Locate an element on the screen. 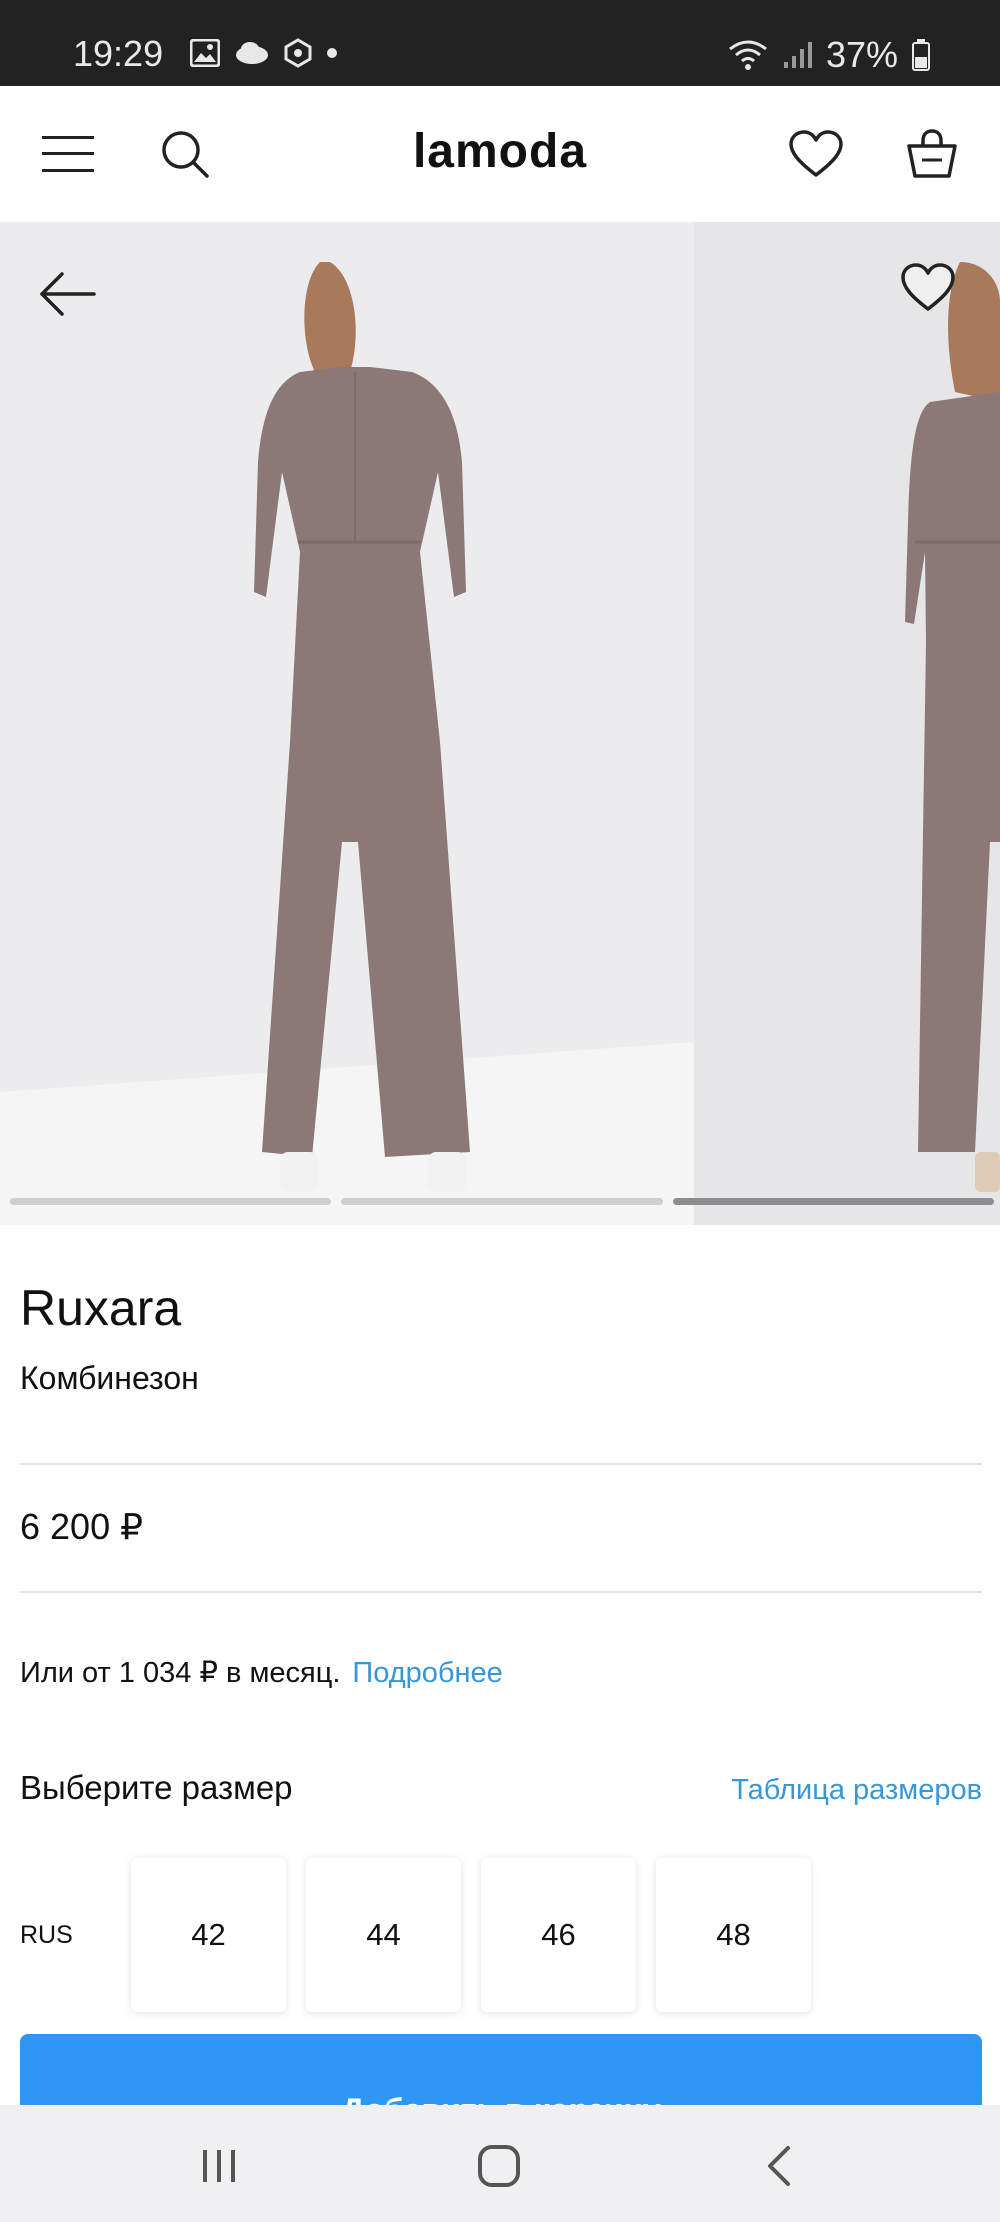  back-icon is located at coordinates (779, 2166).